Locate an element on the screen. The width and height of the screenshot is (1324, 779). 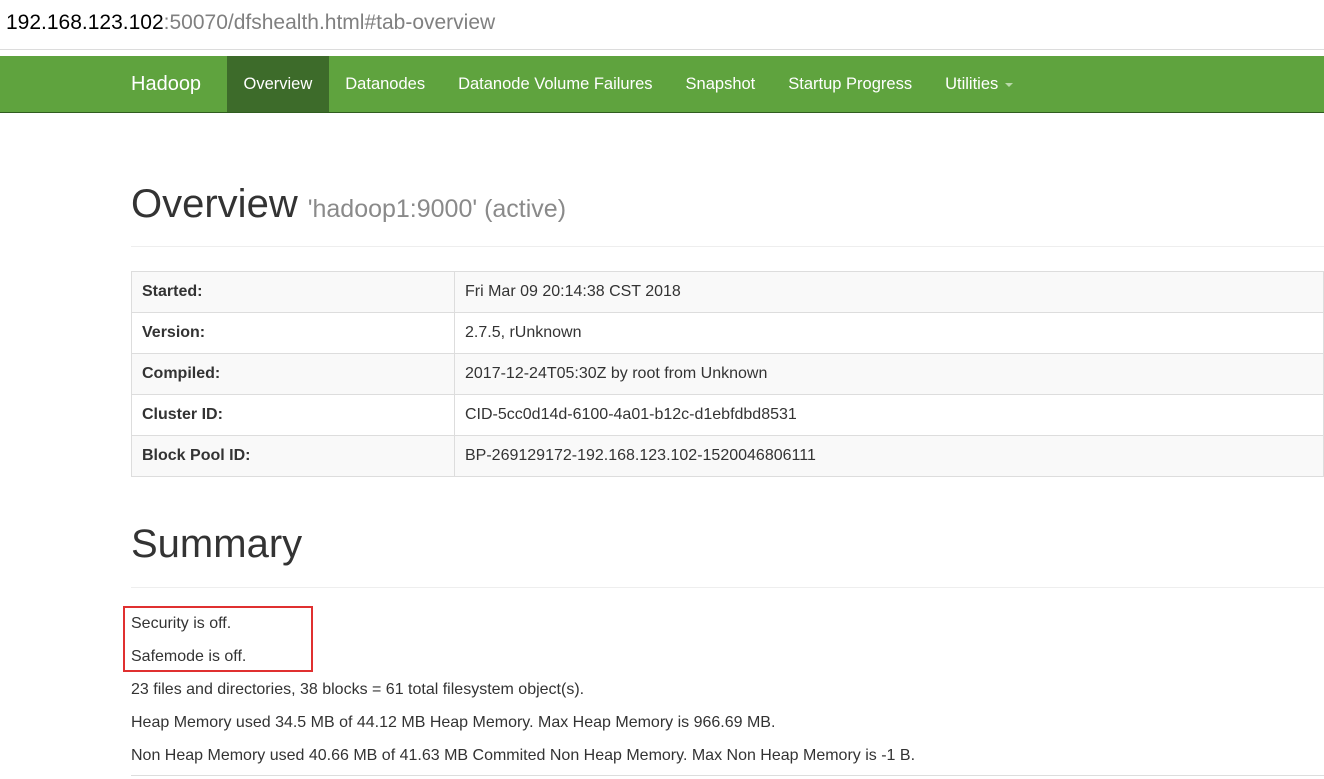
url-path: :50070/dfshealth.html#tab-overview is located at coordinates (329, 22).